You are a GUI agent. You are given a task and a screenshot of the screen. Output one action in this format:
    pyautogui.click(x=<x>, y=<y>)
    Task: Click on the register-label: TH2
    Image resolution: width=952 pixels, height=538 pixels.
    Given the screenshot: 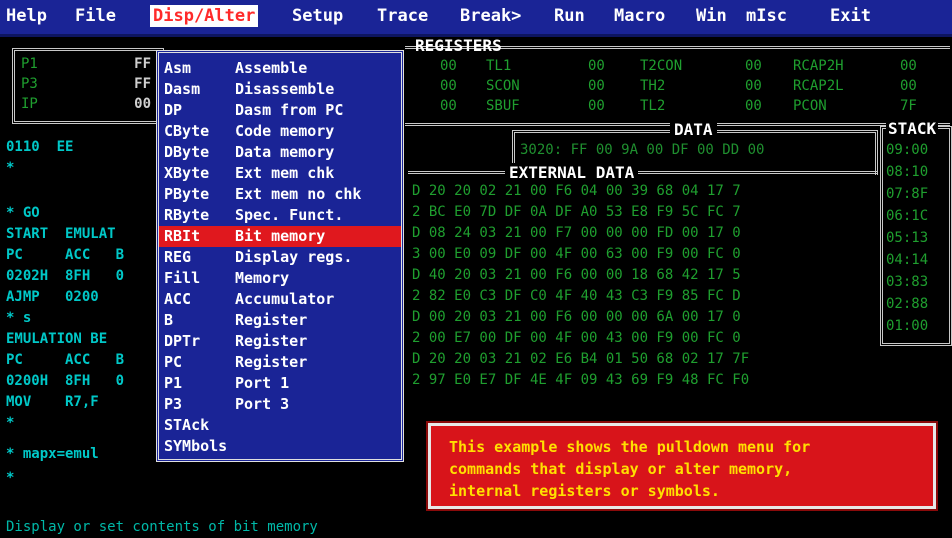 What is the action you would take?
    pyautogui.click(x=653, y=86)
    